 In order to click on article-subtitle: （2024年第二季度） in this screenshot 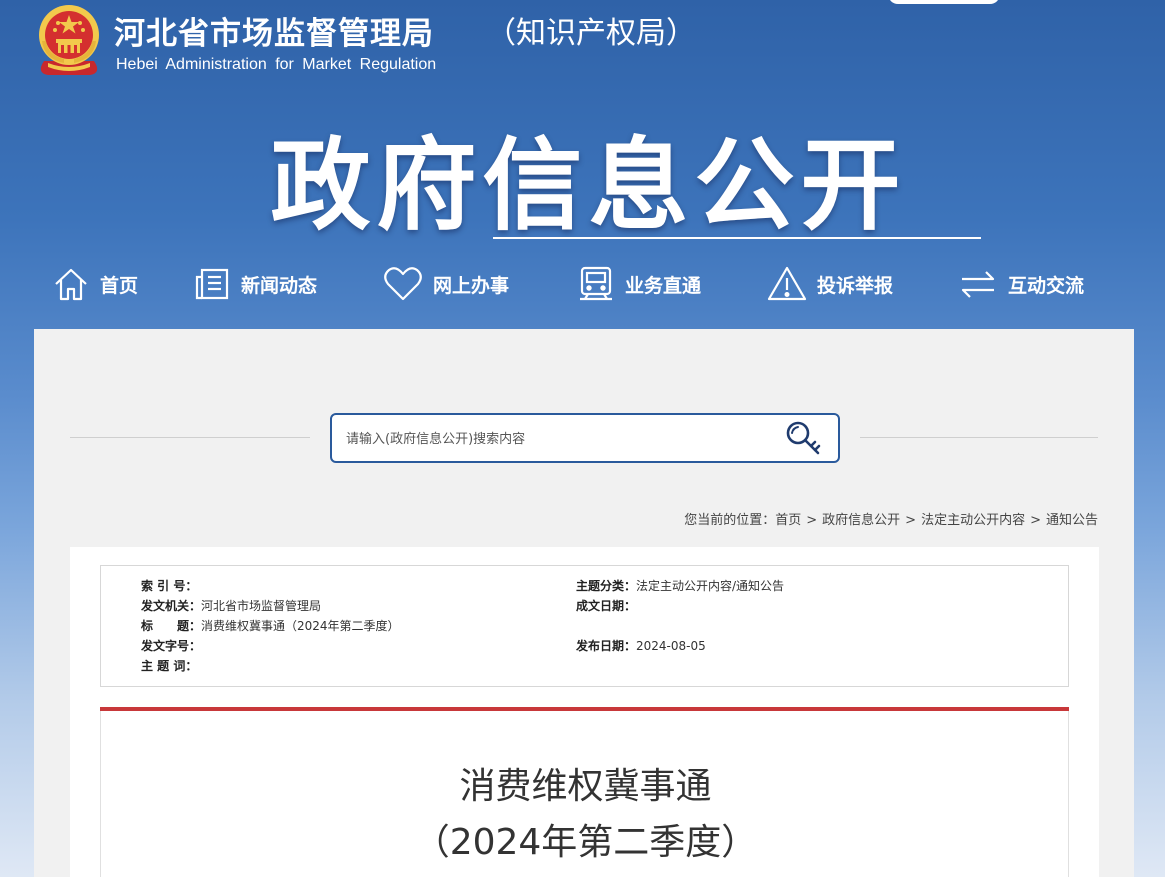, I will do `click(585, 842)`.